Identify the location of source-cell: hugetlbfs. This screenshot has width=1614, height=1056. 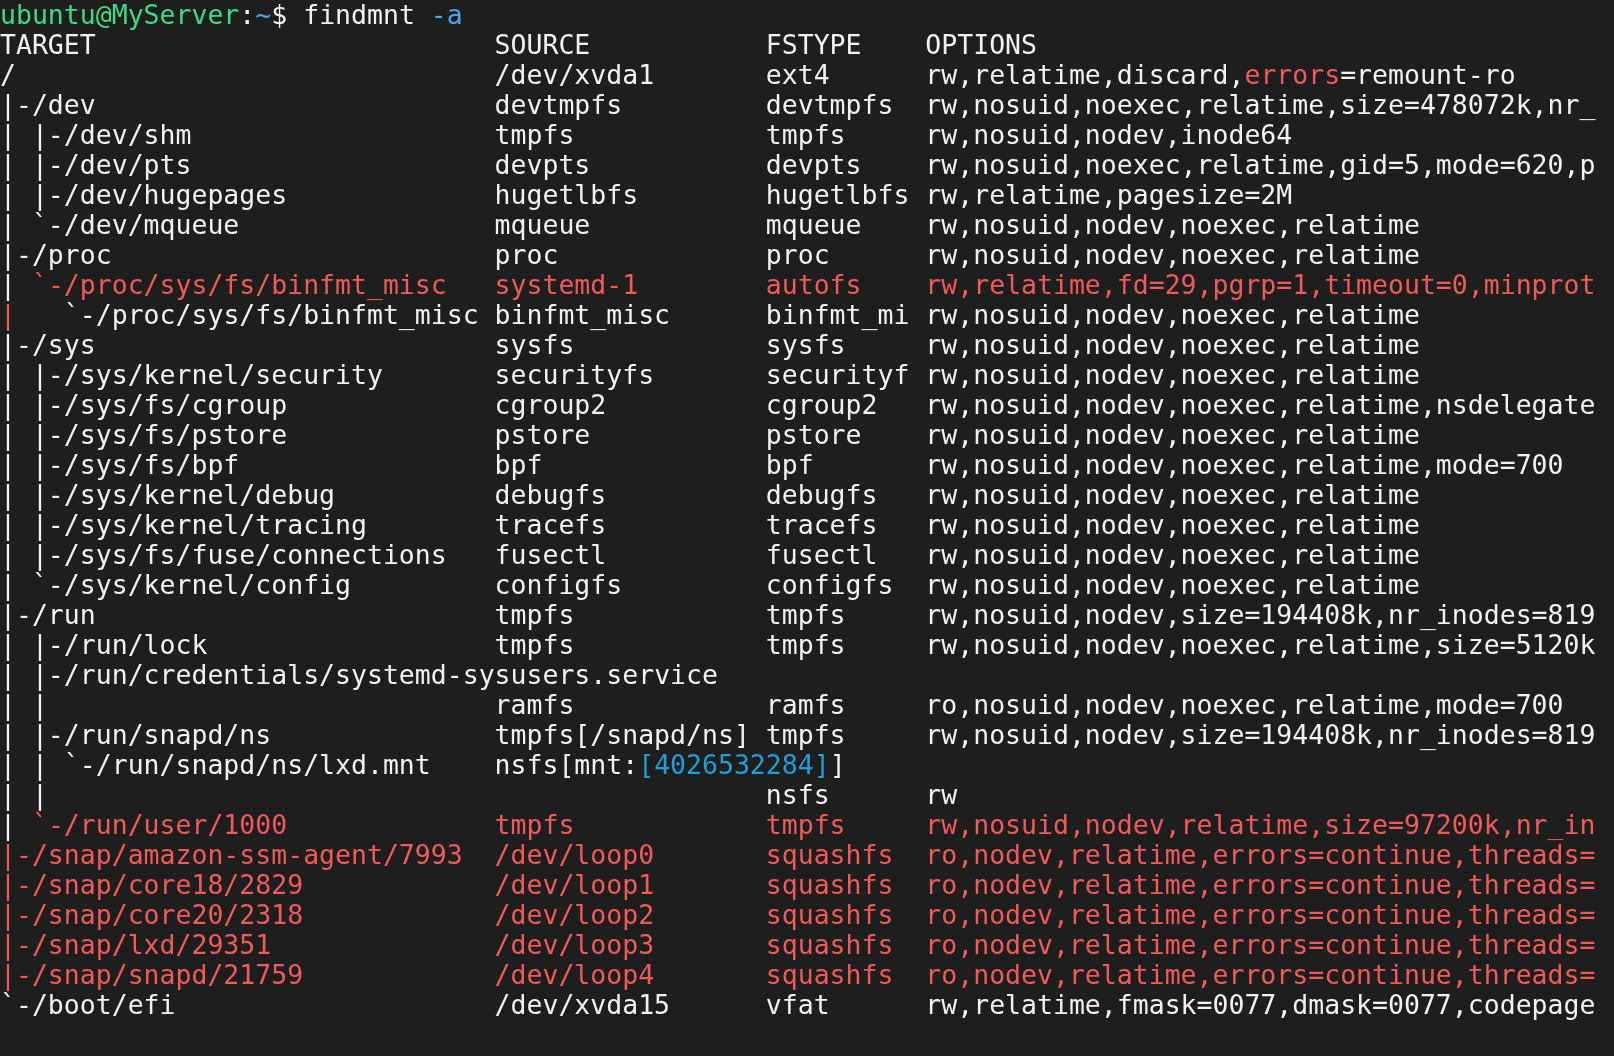
(566, 194).